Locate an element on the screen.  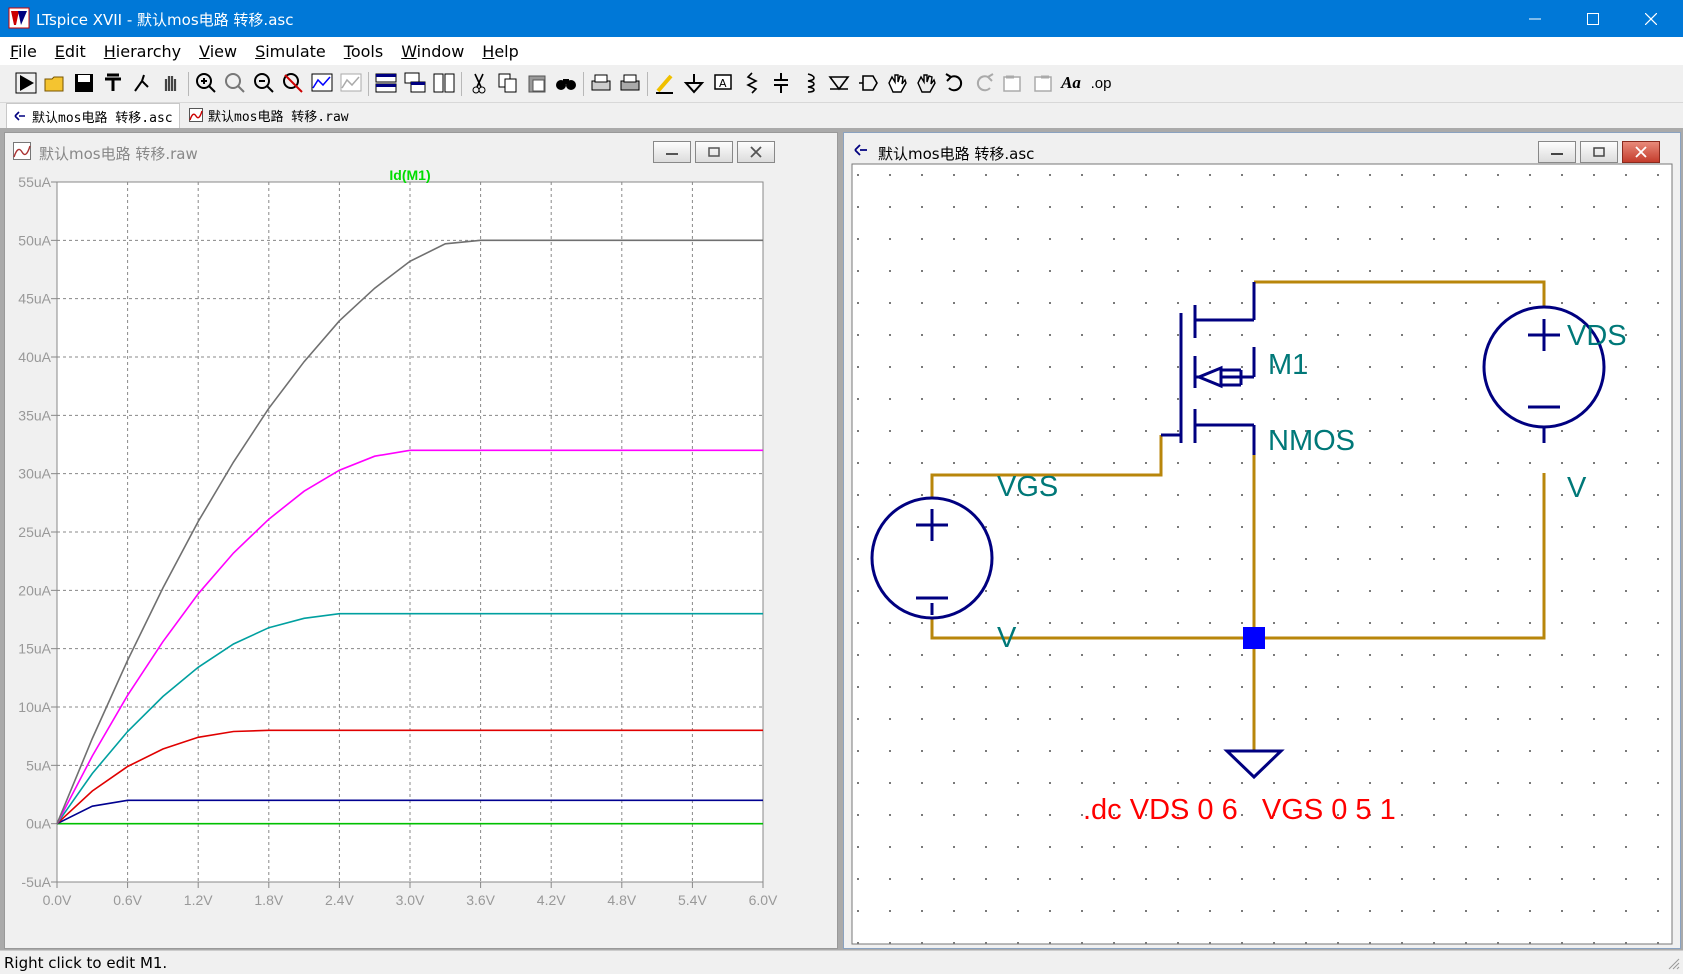
autorange-button is located at coordinates (322, 83).